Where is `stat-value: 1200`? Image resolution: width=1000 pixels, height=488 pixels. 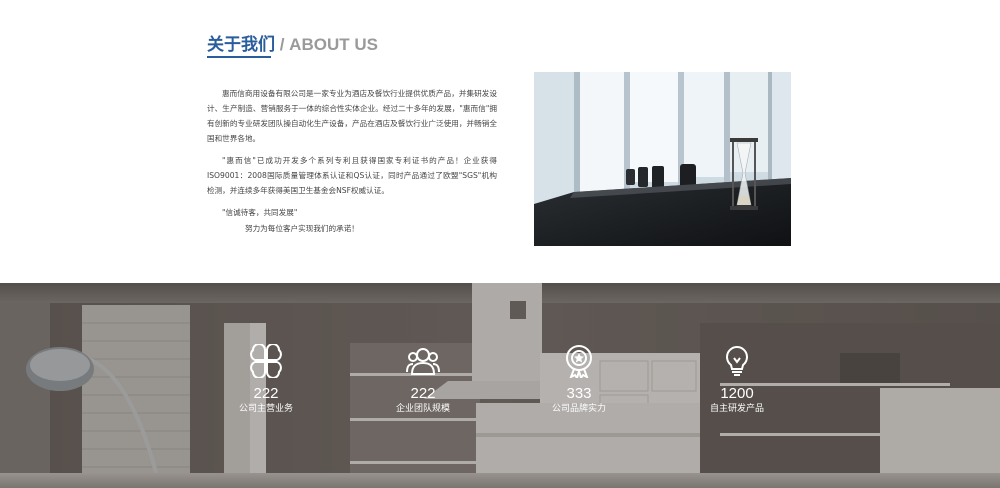
stat-value: 1200 is located at coordinates (737, 393).